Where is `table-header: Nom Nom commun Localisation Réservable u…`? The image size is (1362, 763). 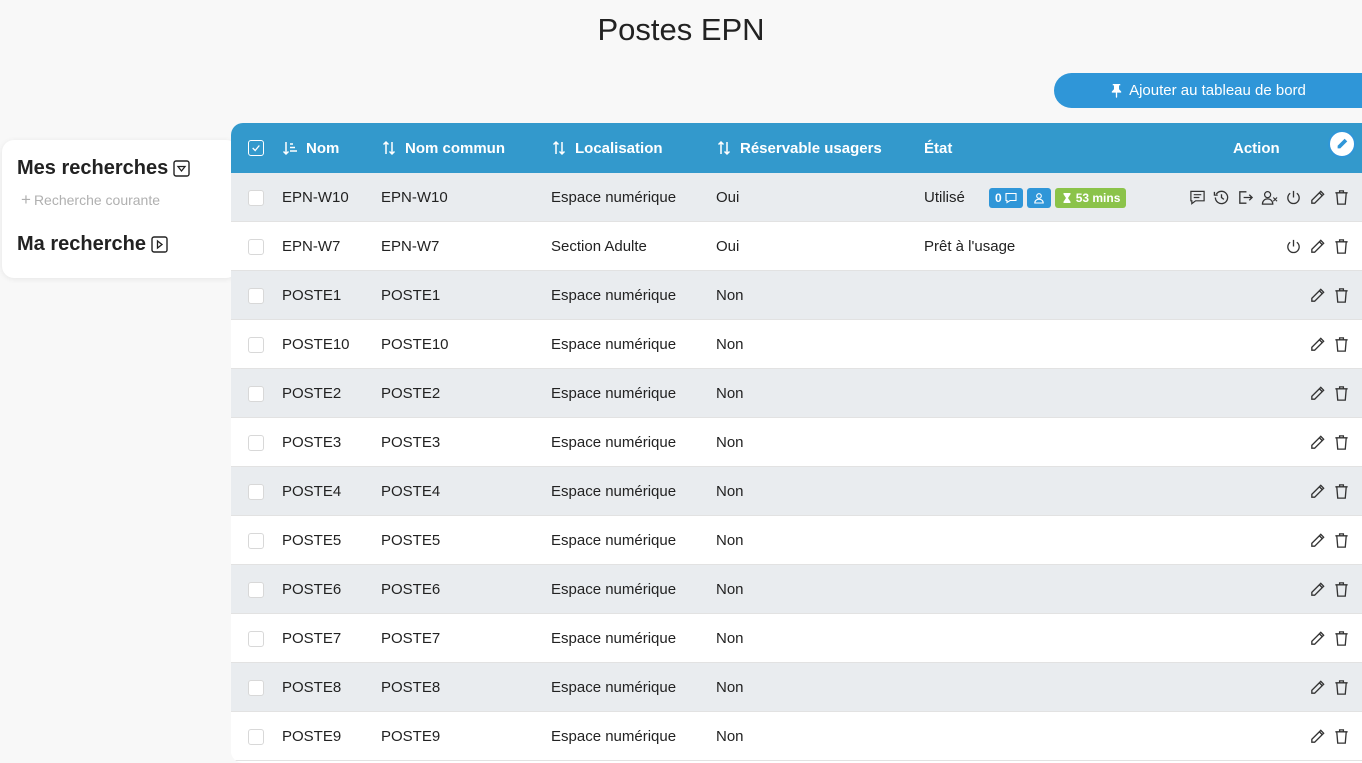 table-header: Nom Nom commun Localisation Réservable u… is located at coordinates (796, 148).